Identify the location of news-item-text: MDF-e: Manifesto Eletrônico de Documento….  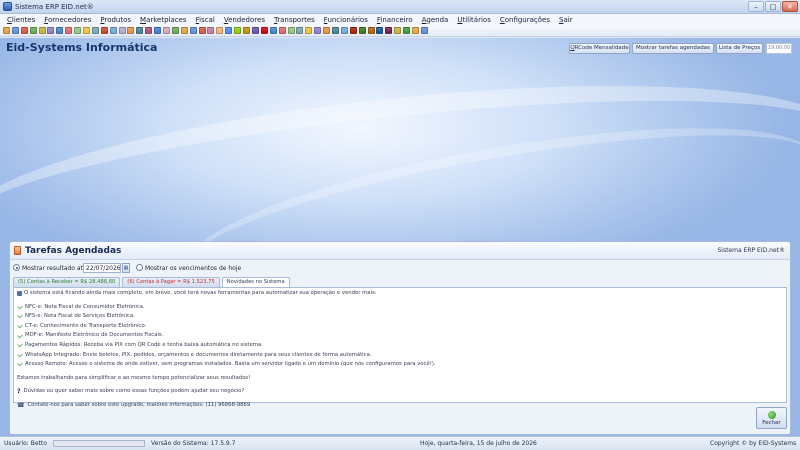
(94, 335).